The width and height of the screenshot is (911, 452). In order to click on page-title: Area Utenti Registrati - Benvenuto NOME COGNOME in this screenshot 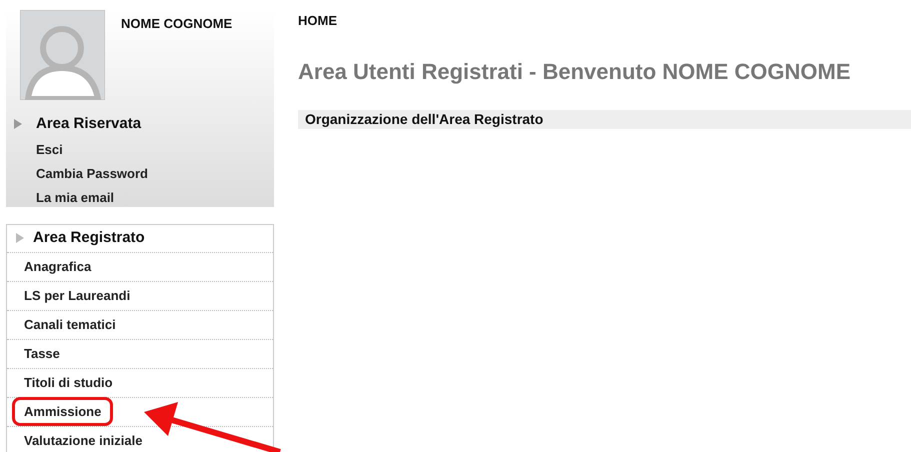, I will do `click(575, 72)`.